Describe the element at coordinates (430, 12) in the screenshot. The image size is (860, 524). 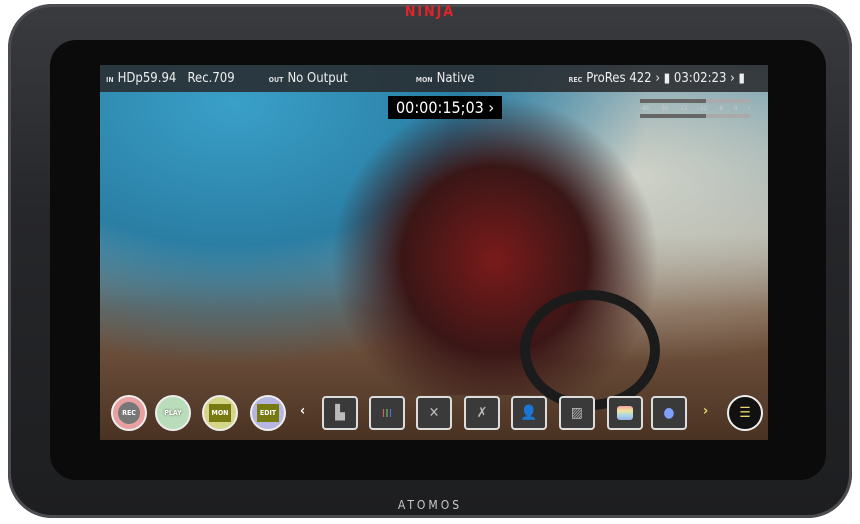
I see `ninja-logo: NINJA` at that location.